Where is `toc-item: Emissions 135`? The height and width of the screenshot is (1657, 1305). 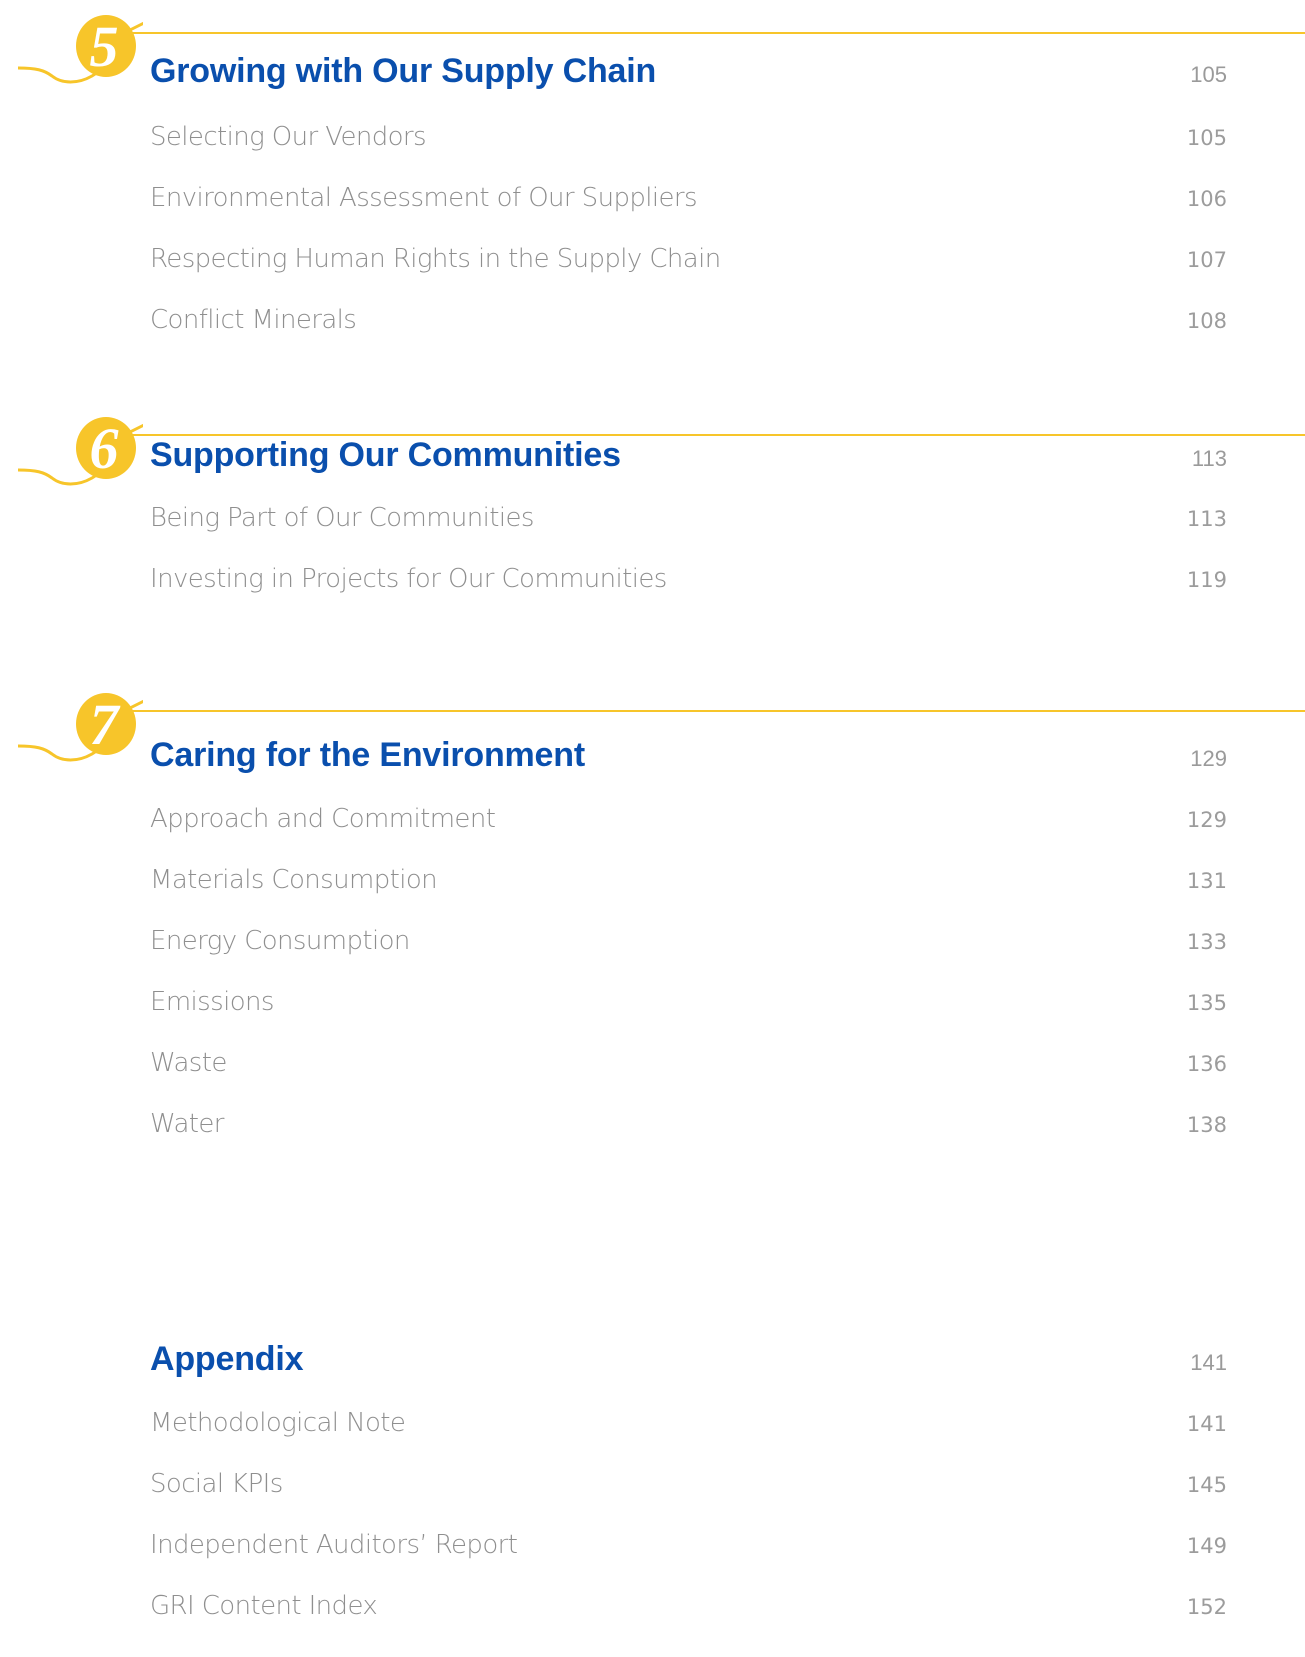 toc-item: Emissions 135 is located at coordinates (688, 1002).